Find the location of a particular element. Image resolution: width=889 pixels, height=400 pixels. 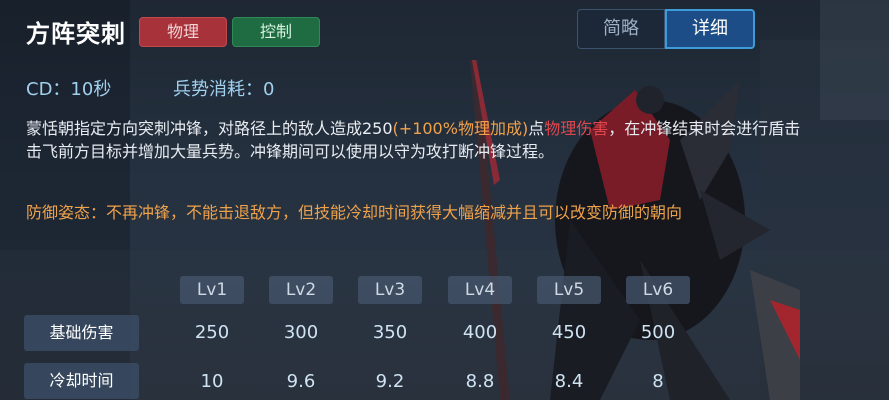

view-toggle: 简略 详细 is located at coordinates (666, 29).